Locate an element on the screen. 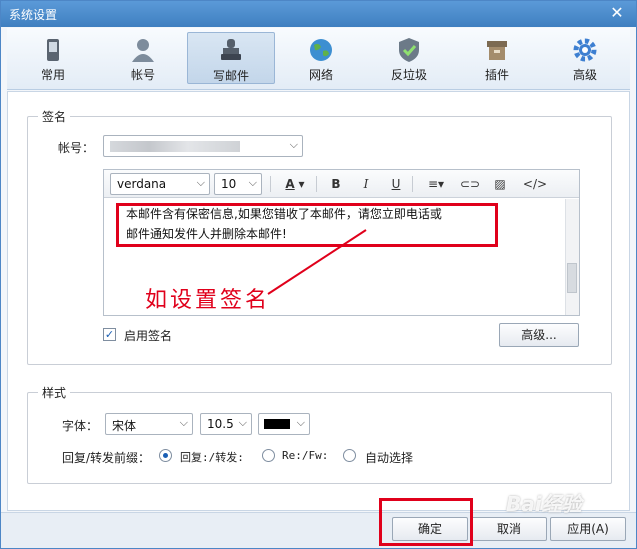 This screenshot has width=637, height=549. source-code-icon: </> is located at coordinates (535, 184).